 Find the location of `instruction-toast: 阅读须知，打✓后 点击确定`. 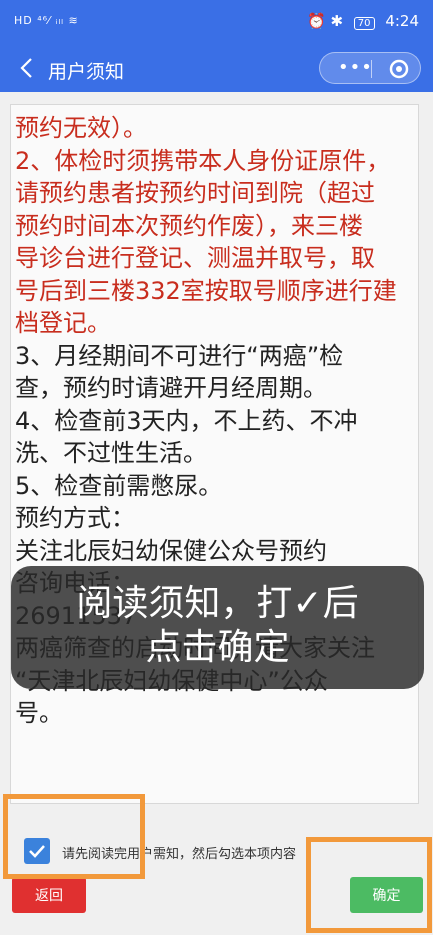

instruction-toast: 阅读须知，打✓后 点击确定 is located at coordinates (217, 627).